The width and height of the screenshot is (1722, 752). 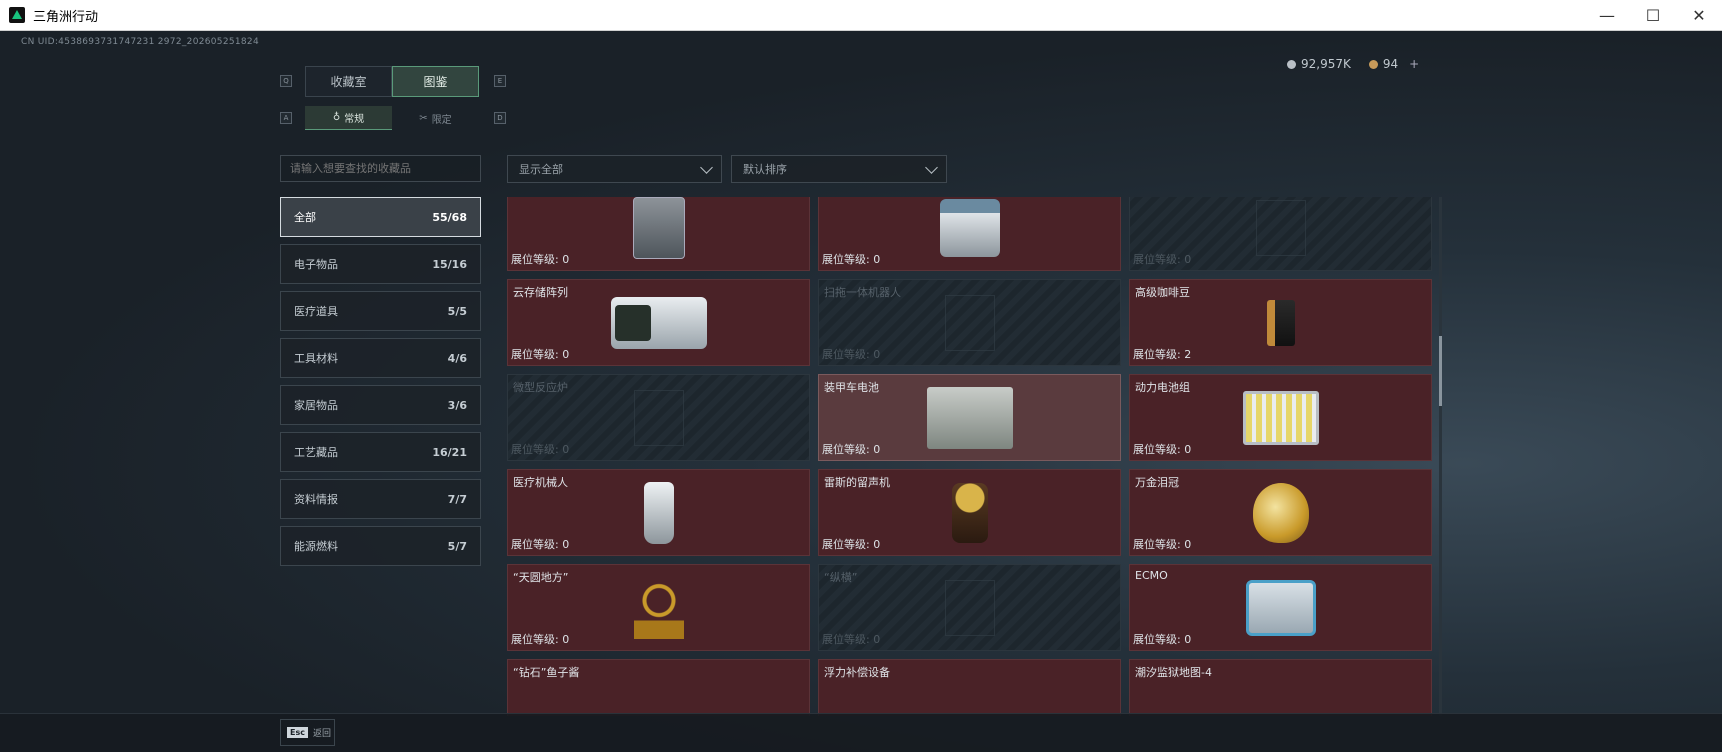 I want to click on category-item: 电子物品 15/16, so click(x=380, y=264).